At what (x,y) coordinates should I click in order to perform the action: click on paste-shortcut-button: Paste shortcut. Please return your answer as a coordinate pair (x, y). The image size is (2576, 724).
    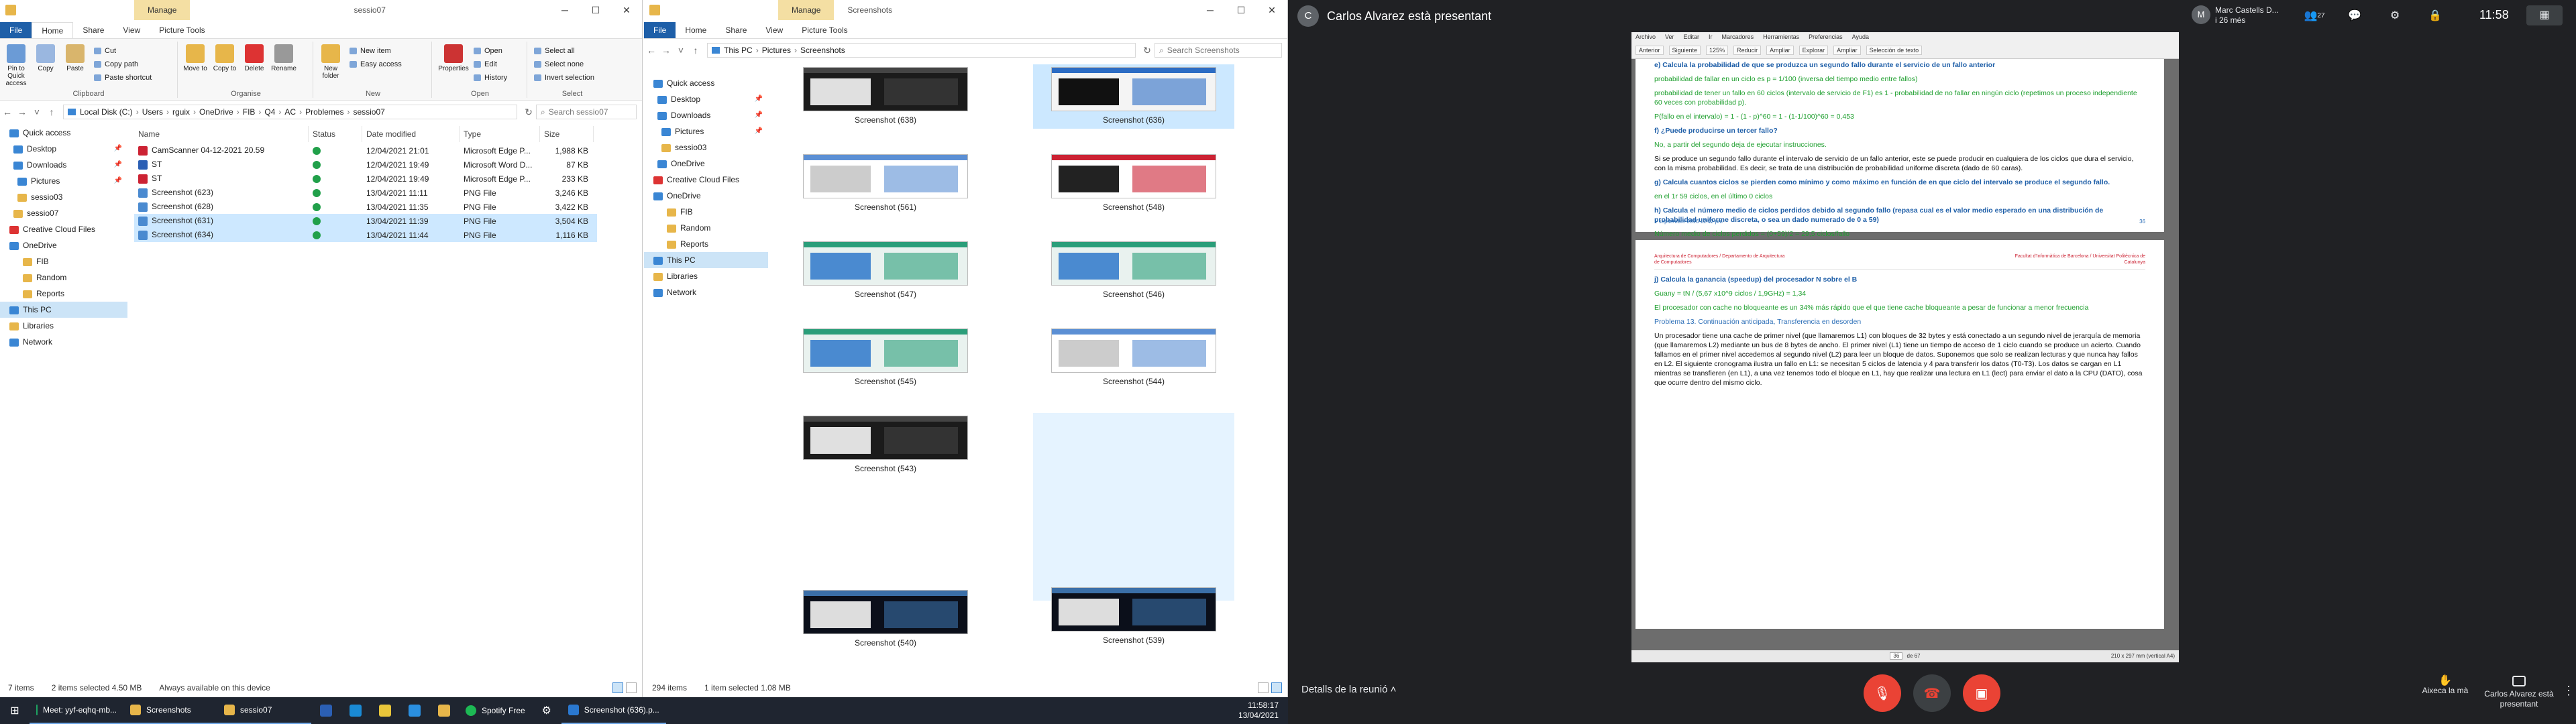
    Looking at the image, I should click on (123, 77).